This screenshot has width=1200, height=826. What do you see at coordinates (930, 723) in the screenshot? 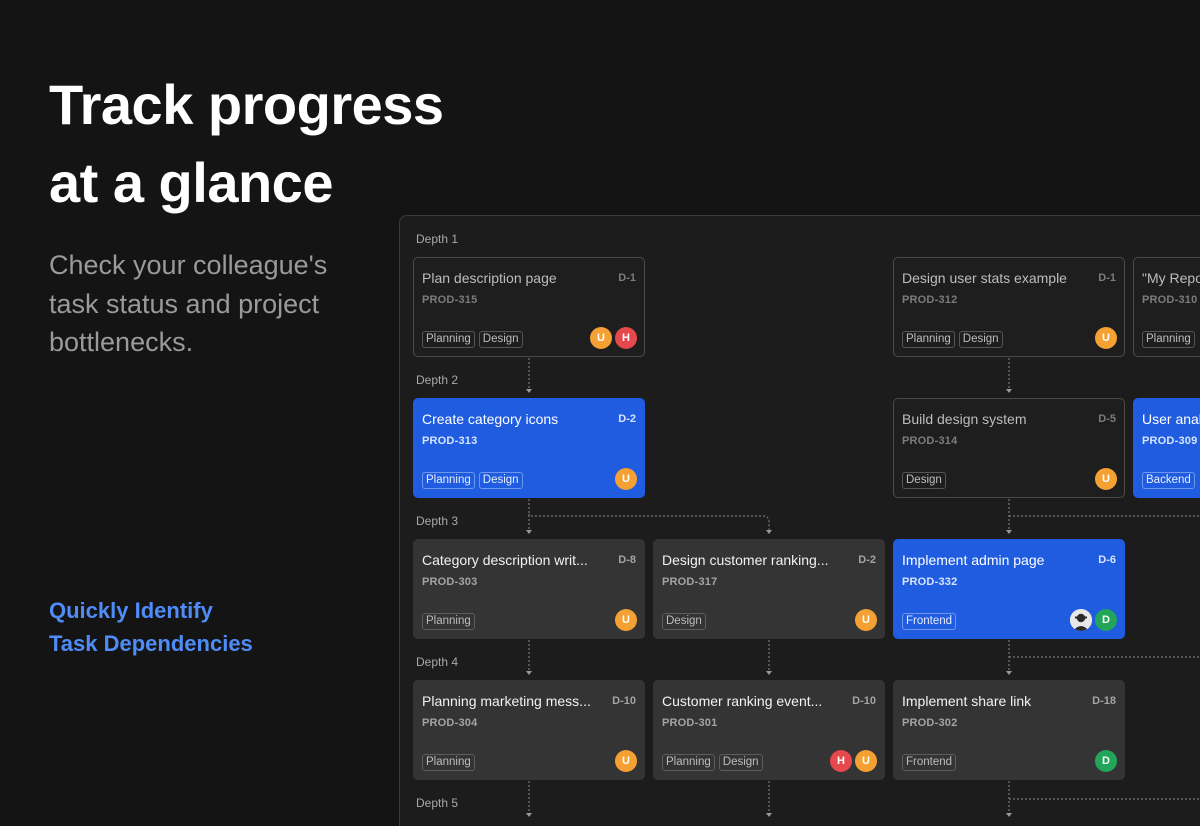
I see `task-id: PROD-302` at bounding box center [930, 723].